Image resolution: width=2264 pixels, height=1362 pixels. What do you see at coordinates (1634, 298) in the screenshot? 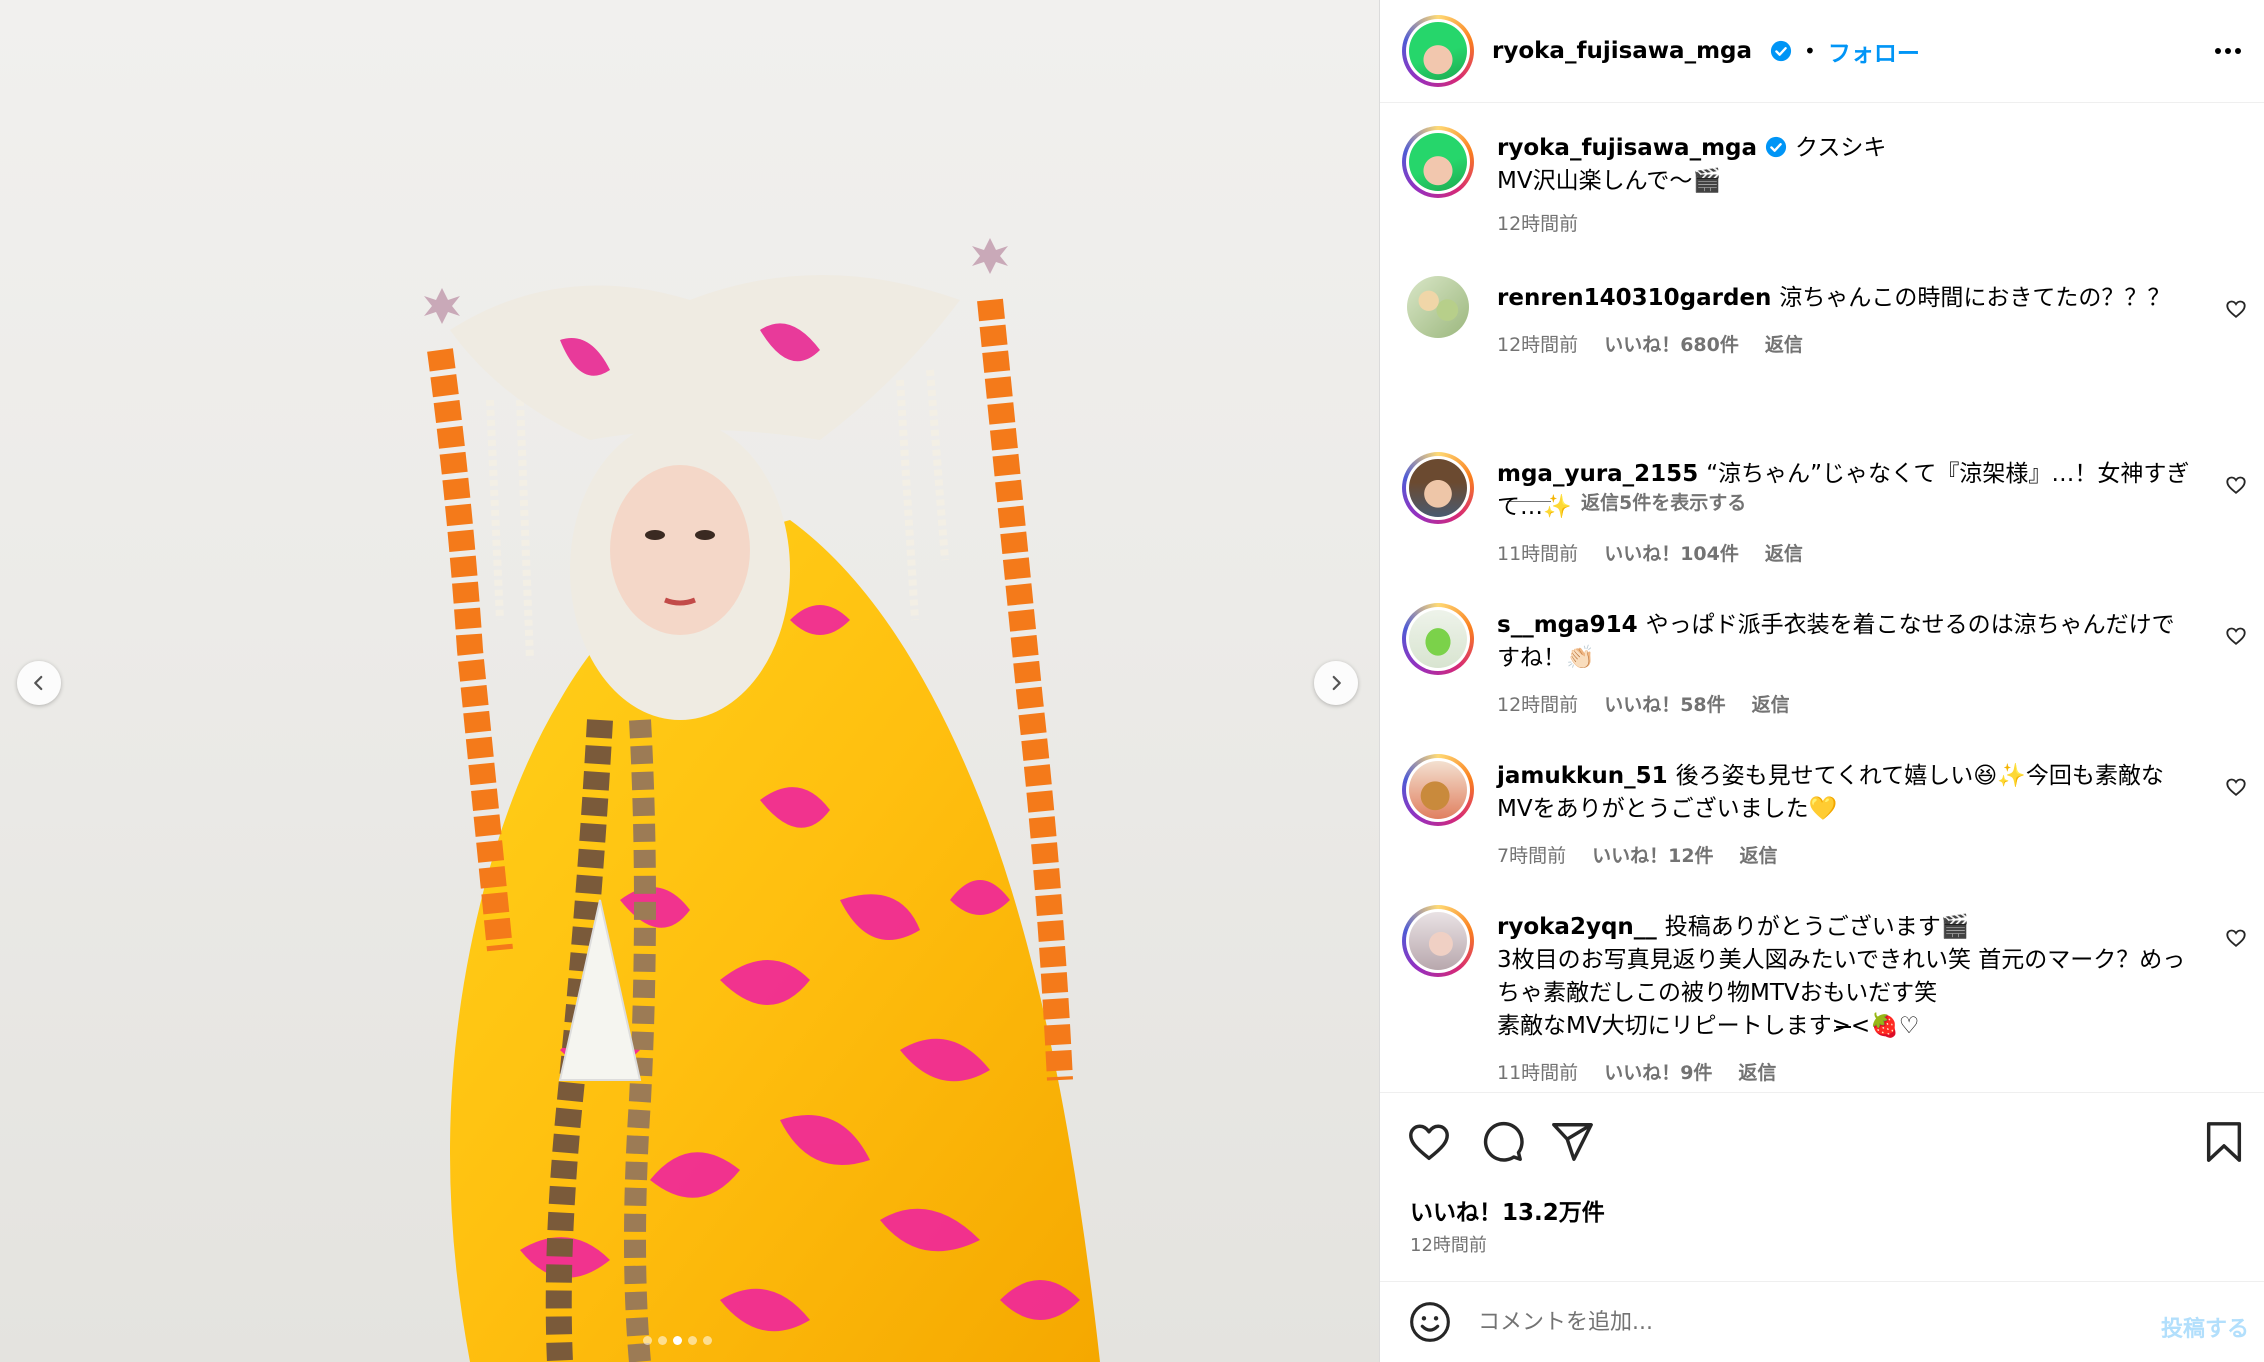
I see `comment-username: renren140310garden` at bounding box center [1634, 298].